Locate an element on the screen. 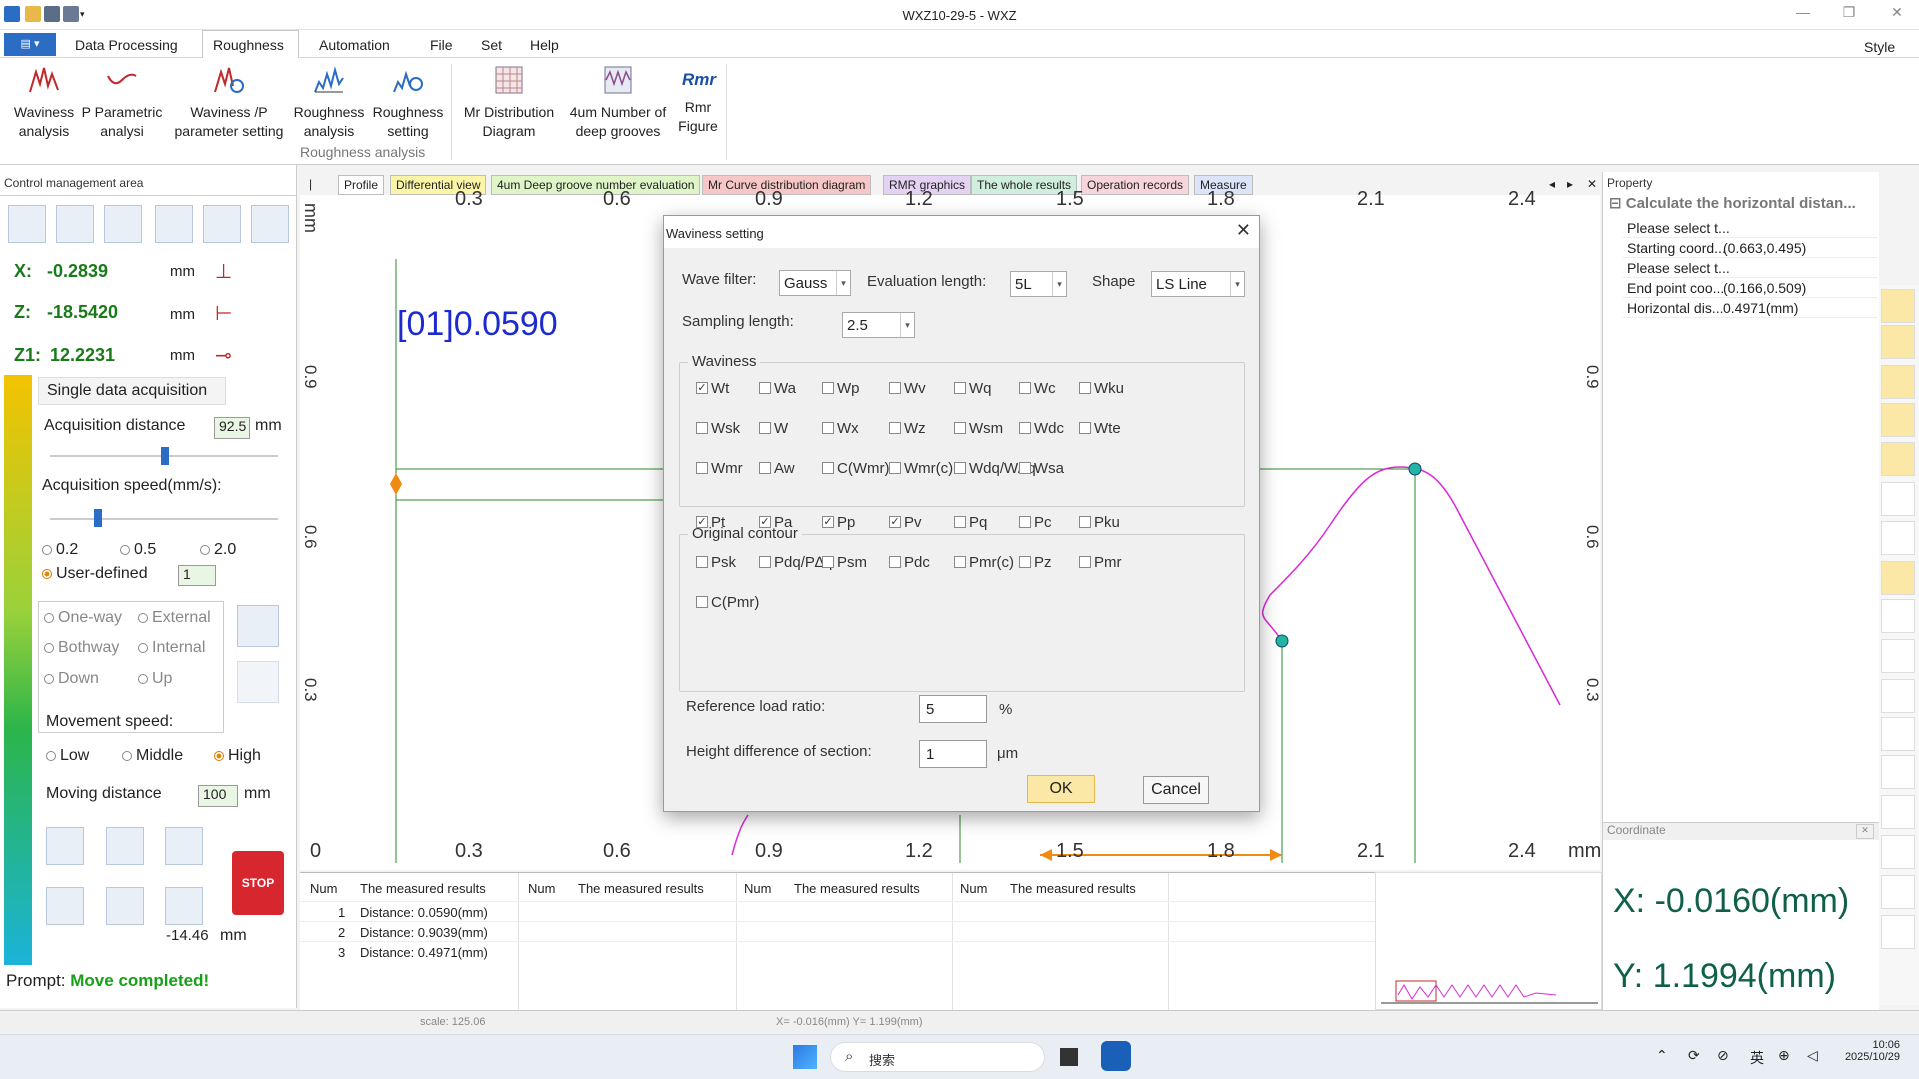 This screenshot has height=1079, width=1919. waviness-checkbox: C(Wmr) is located at coordinates (855, 468).